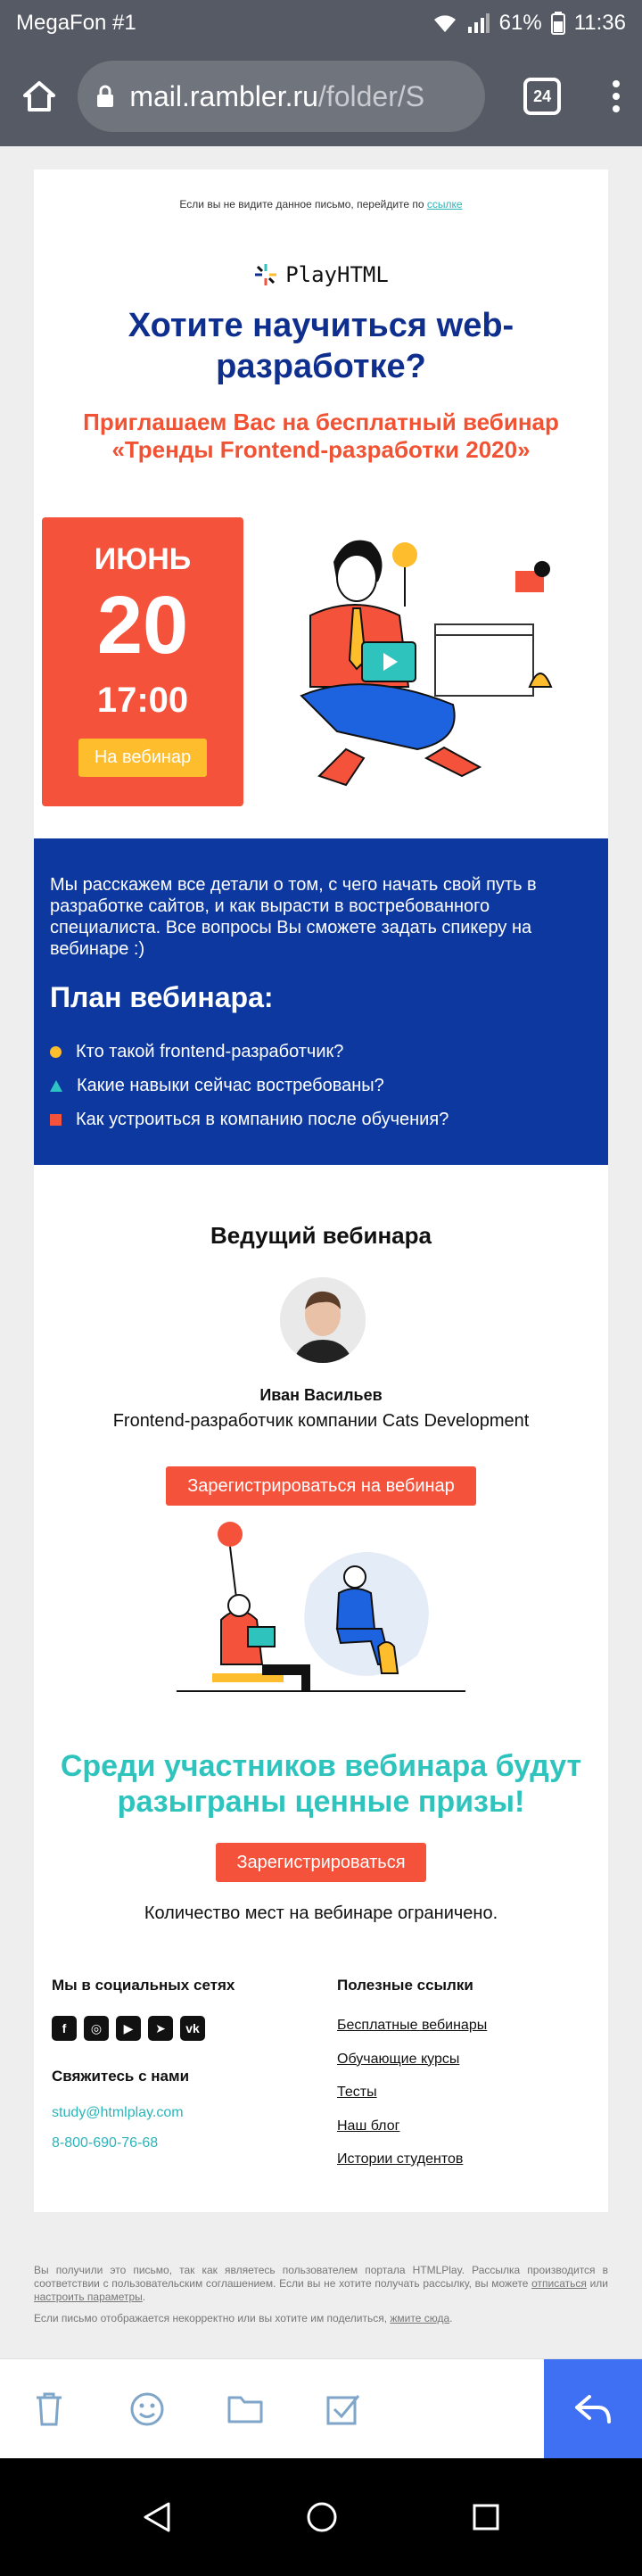  What do you see at coordinates (321, 1486) in the screenshot?
I see `register-webinar-button: Зарегистрироваться на вебинар` at bounding box center [321, 1486].